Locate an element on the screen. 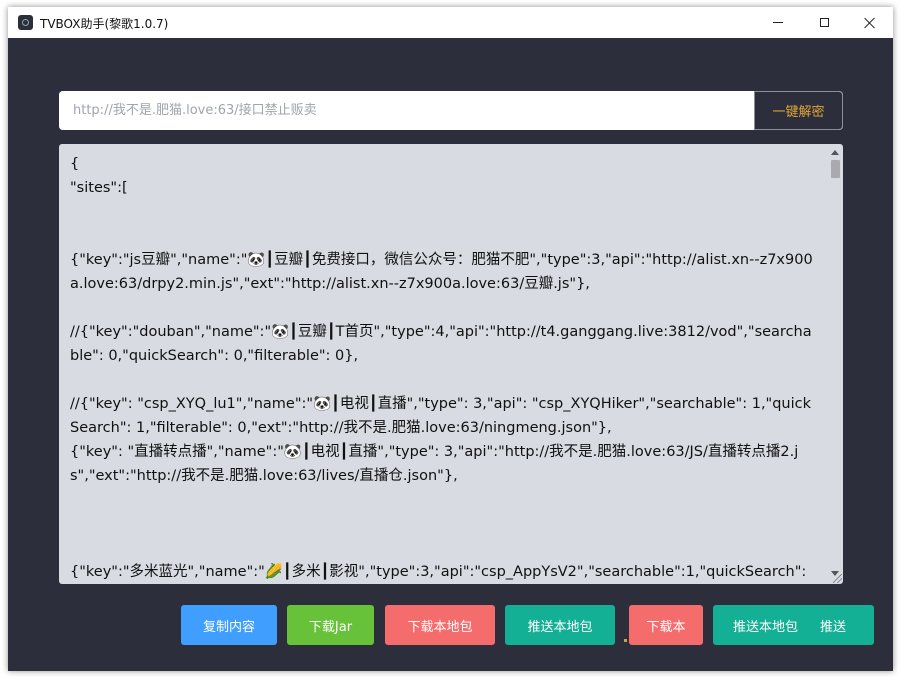 The height and width of the screenshot is (685, 908). push-button-label: 推送 is located at coordinates (833, 627).